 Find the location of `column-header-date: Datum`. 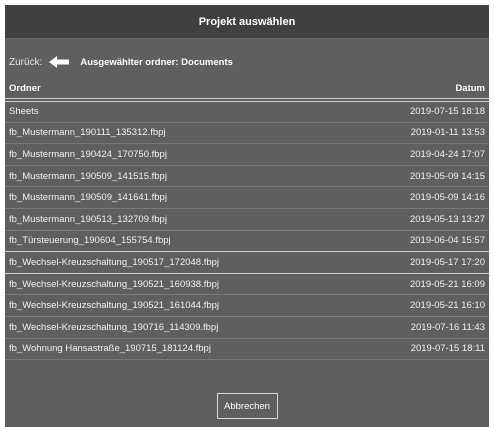

column-header-date: Datum is located at coordinates (470, 88).